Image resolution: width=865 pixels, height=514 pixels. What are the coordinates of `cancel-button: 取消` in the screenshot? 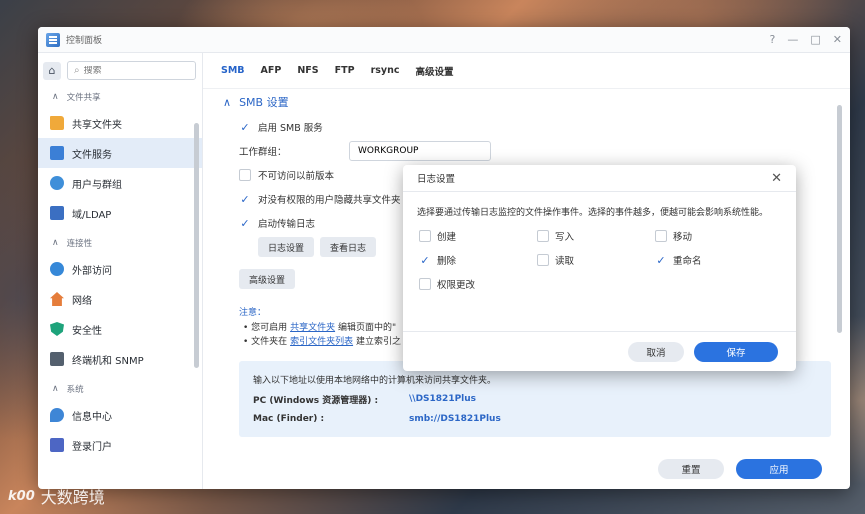 It's located at (656, 351).